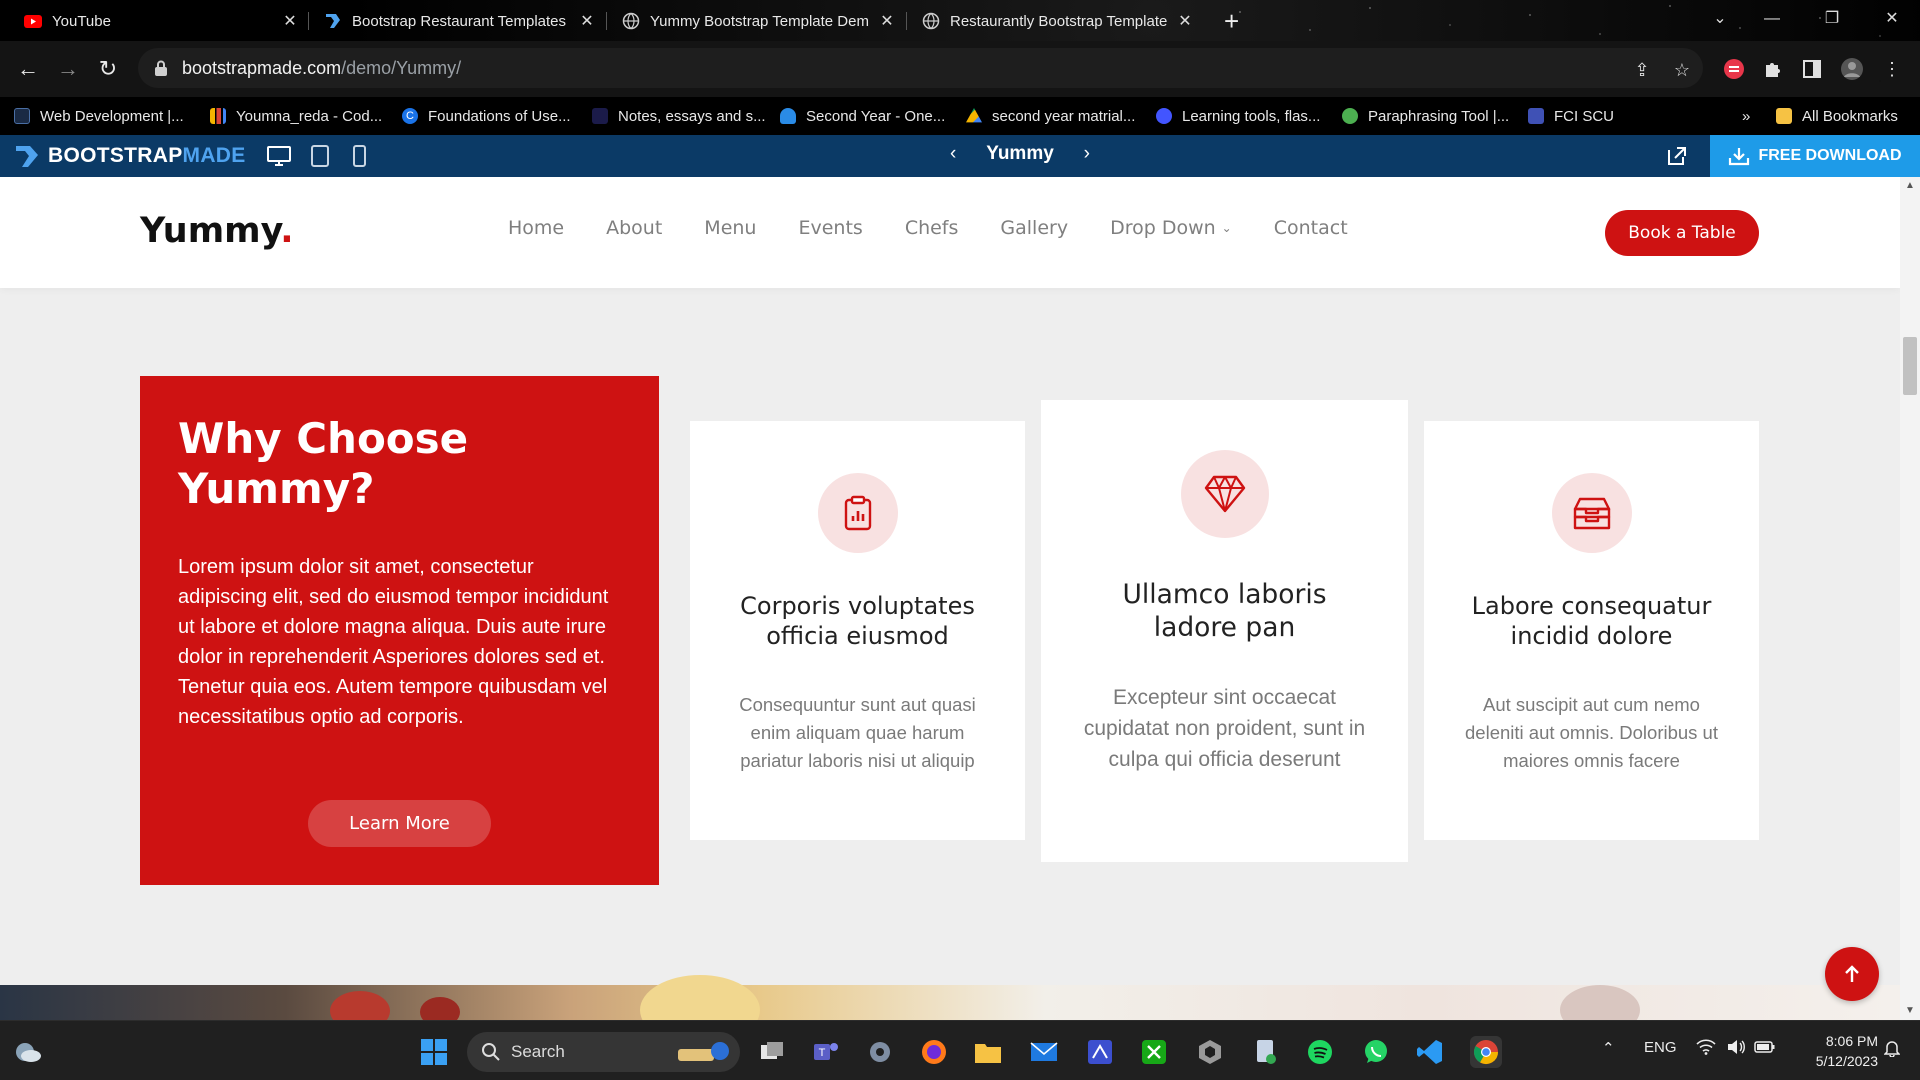 The image size is (1920, 1080). What do you see at coordinates (1376, 1052) in the screenshot?
I see `whatsapp-icon` at bounding box center [1376, 1052].